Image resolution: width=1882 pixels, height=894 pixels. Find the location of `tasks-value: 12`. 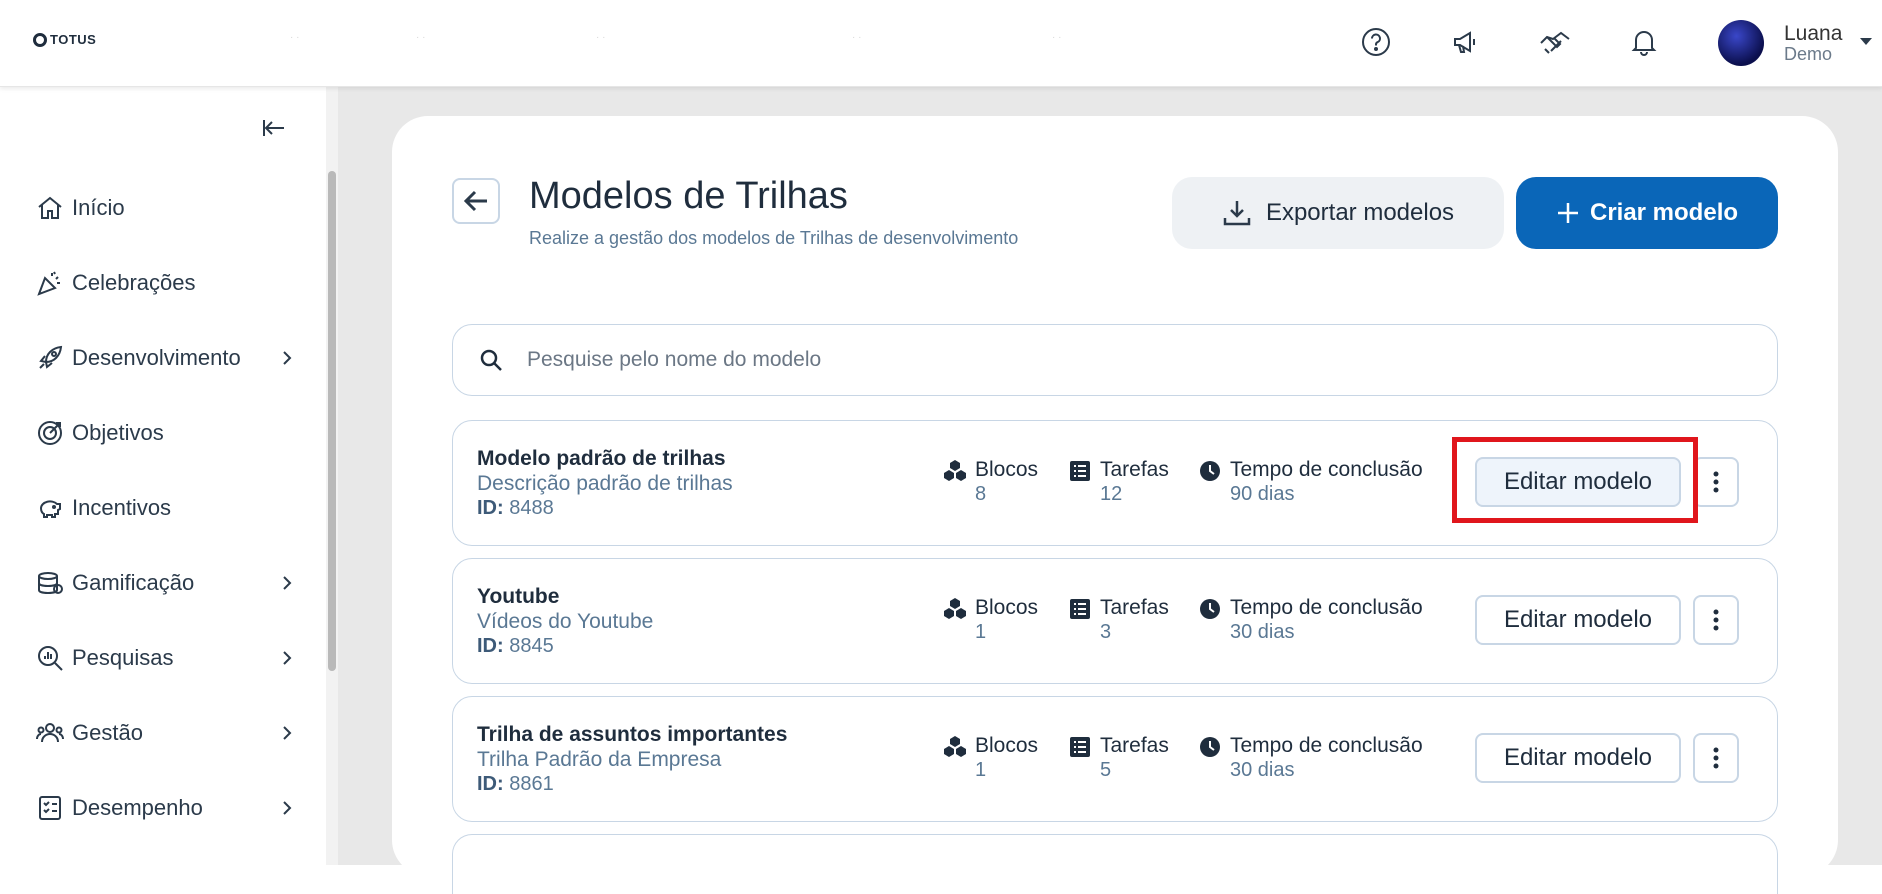

tasks-value: 12 is located at coordinates (1111, 494).